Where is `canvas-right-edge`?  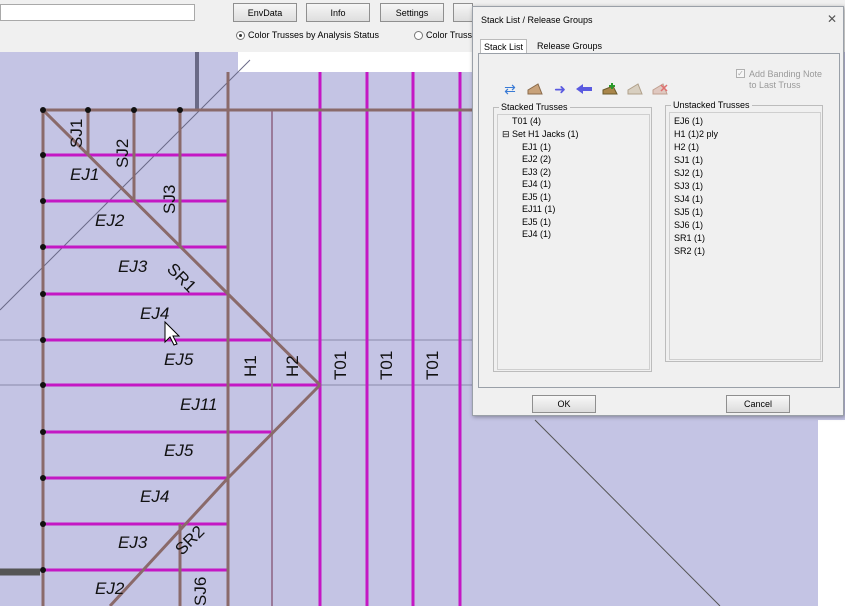
canvas-right-edge is located at coordinates (831, 513).